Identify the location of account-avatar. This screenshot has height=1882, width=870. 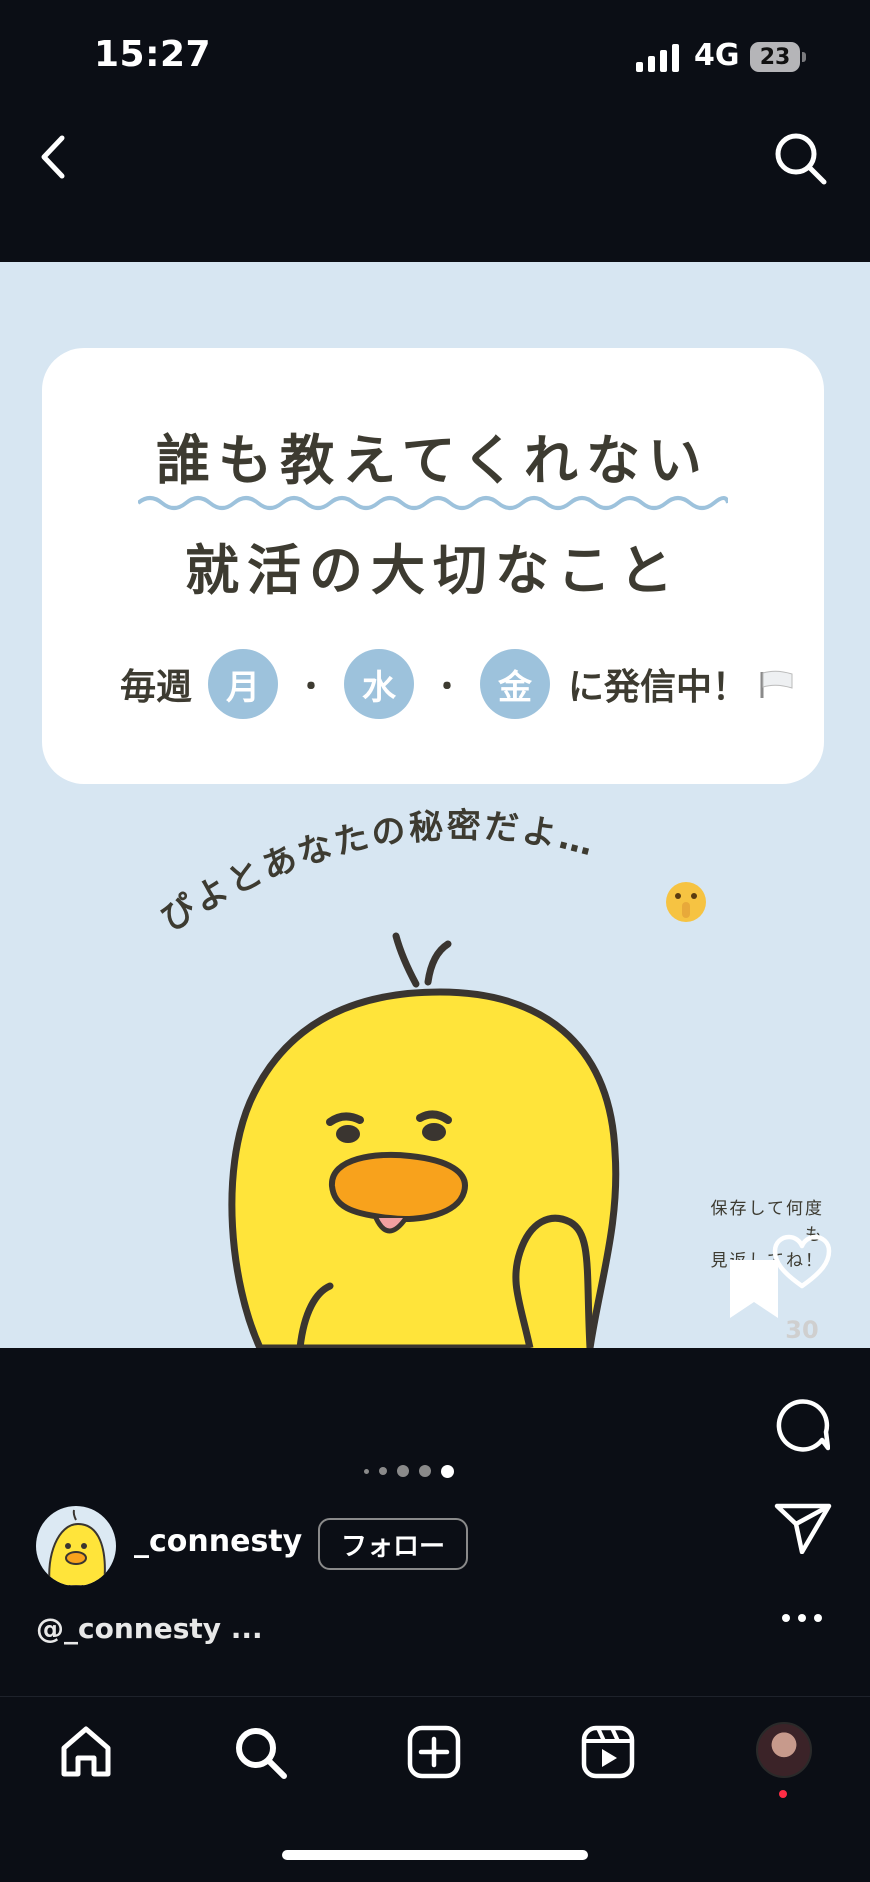
(76, 1546).